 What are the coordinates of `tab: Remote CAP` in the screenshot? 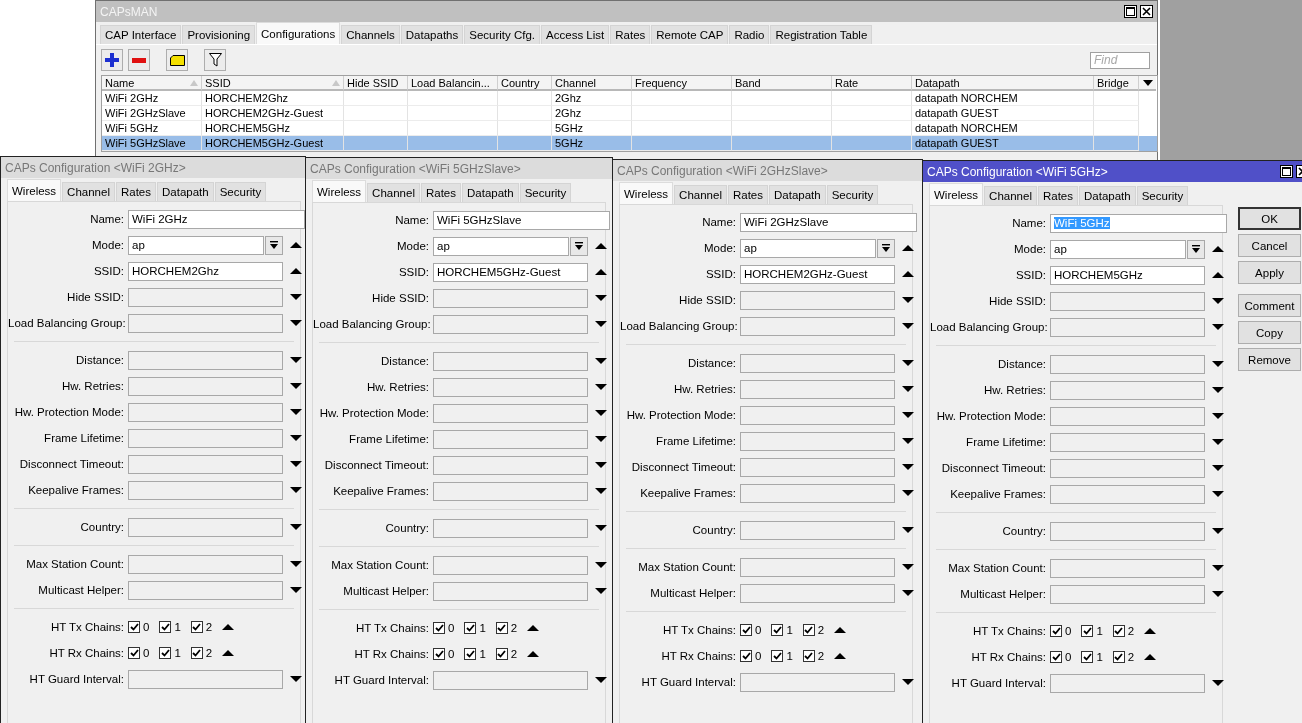 It's located at (690, 34).